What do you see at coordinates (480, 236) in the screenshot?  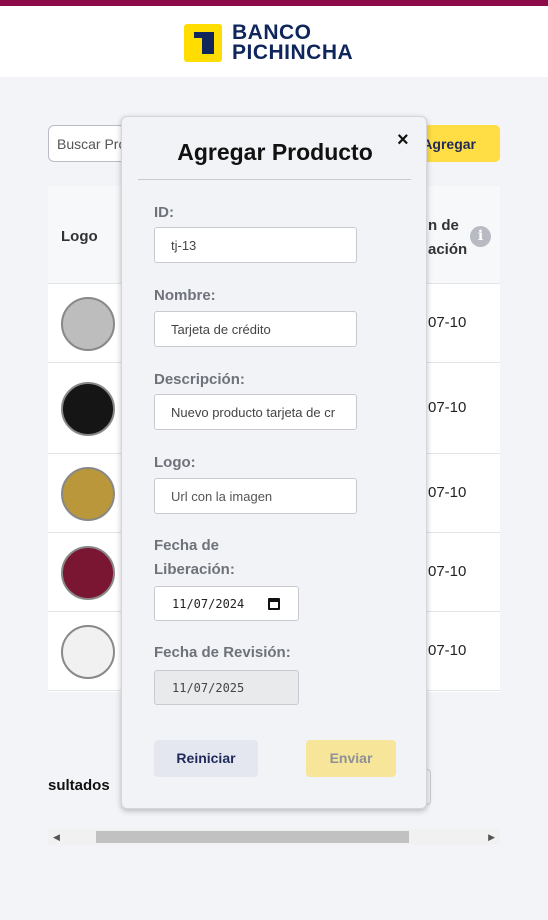 I see `info-icon: i` at bounding box center [480, 236].